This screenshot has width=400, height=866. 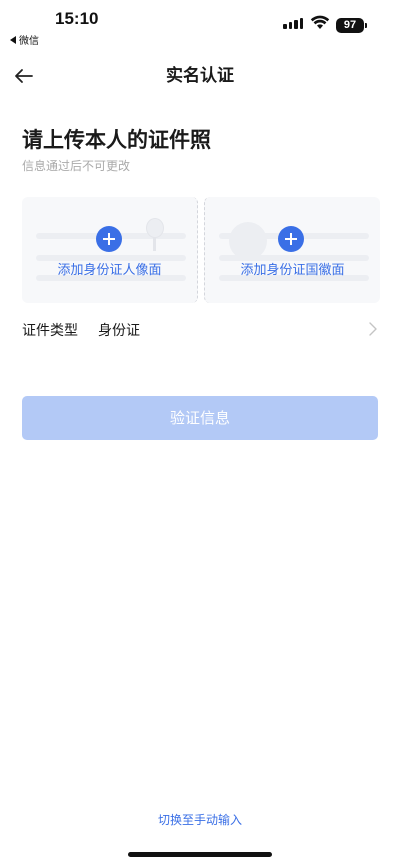 What do you see at coordinates (200, 854) in the screenshot?
I see `home-indicator` at bounding box center [200, 854].